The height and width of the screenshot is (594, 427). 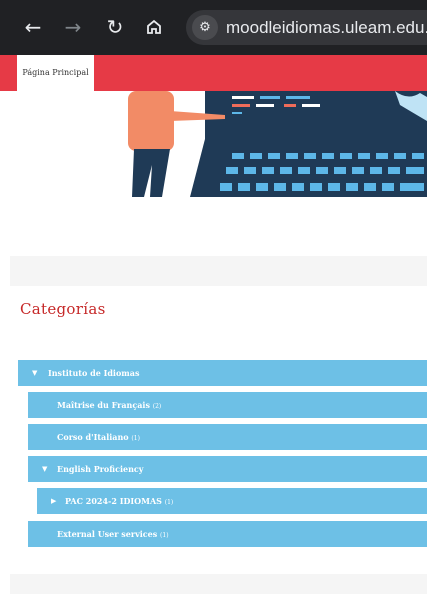 I want to click on back-arrow-icon: ←, so click(x=33, y=27).